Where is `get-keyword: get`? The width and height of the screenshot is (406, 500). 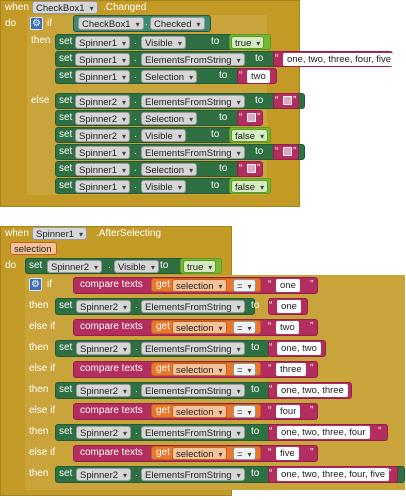
get-keyword: get is located at coordinates (163, 452).